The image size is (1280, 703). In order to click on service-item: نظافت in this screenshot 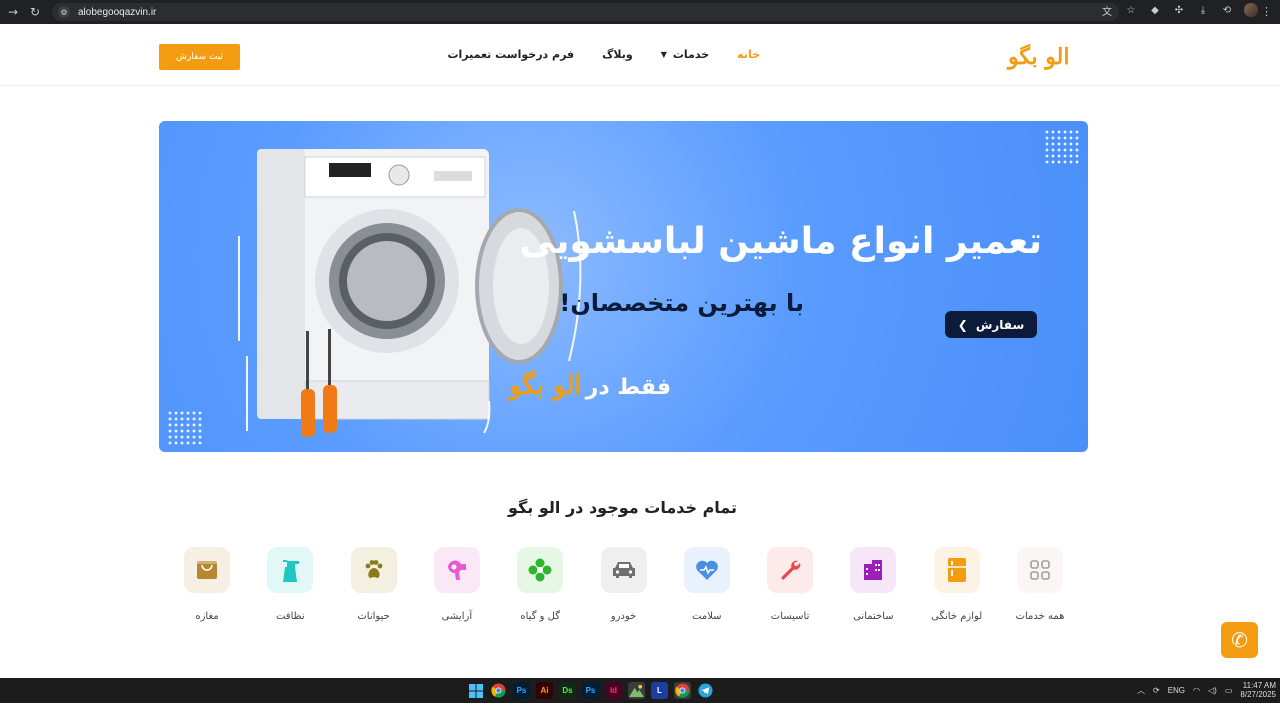, I will do `click(290, 584)`.